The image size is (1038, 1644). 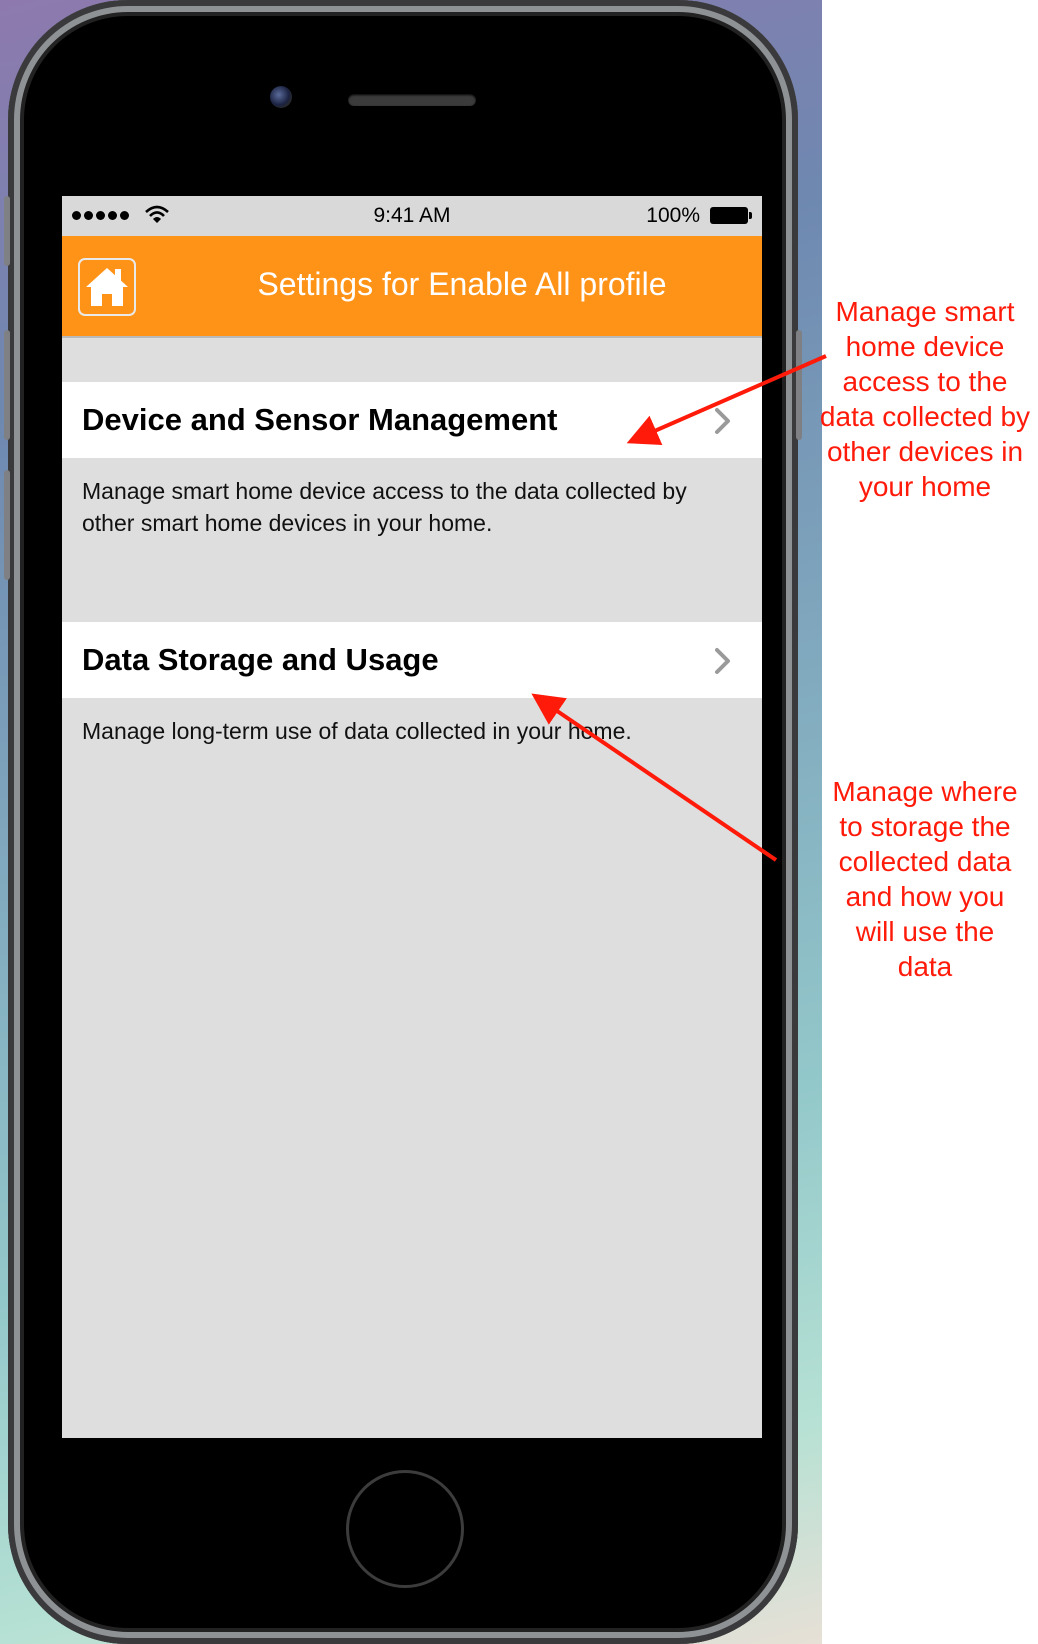 What do you see at coordinates (925, 826) in the screenshot?
I see `annotation-line: to storage the` at bounding box center [925, 826].